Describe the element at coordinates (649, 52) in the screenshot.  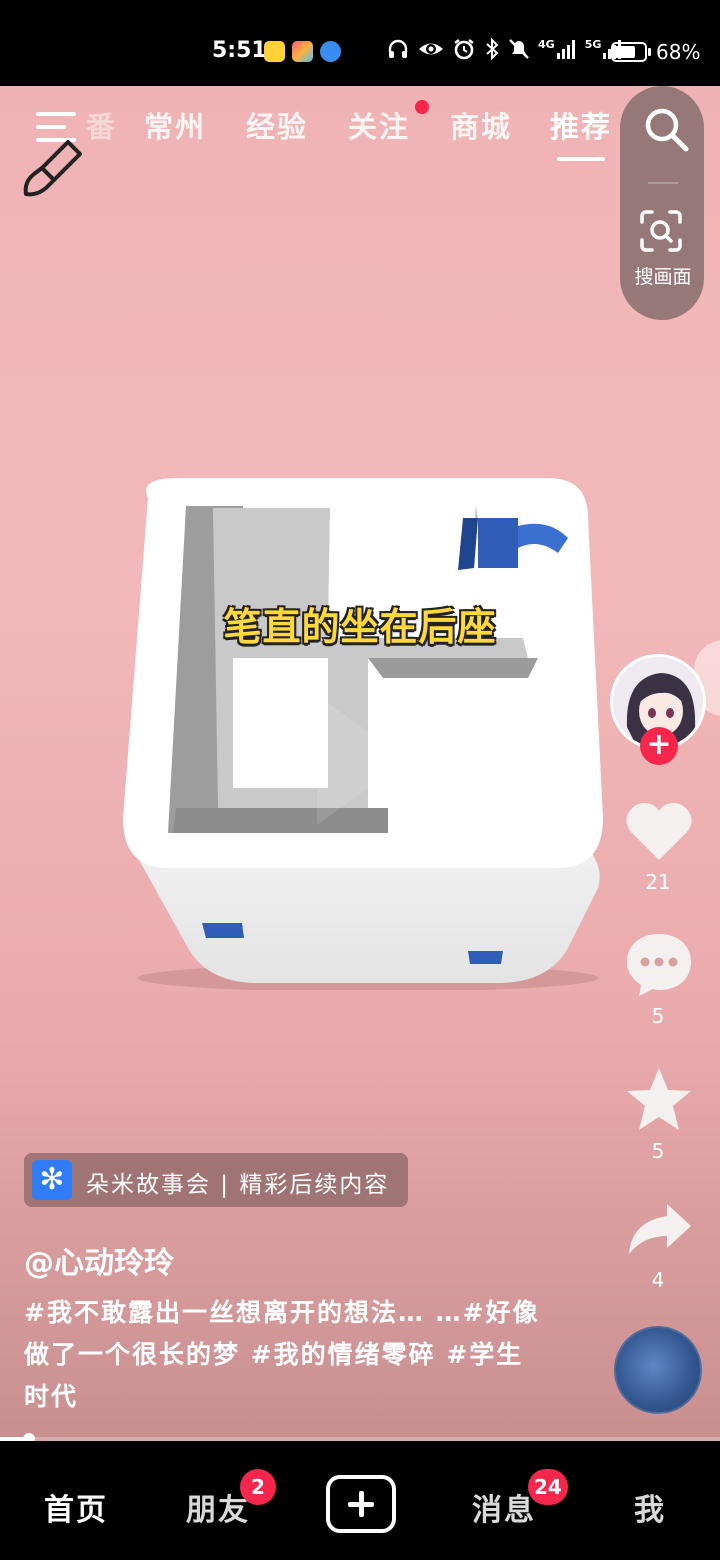
I see `battery-tip` at that location.